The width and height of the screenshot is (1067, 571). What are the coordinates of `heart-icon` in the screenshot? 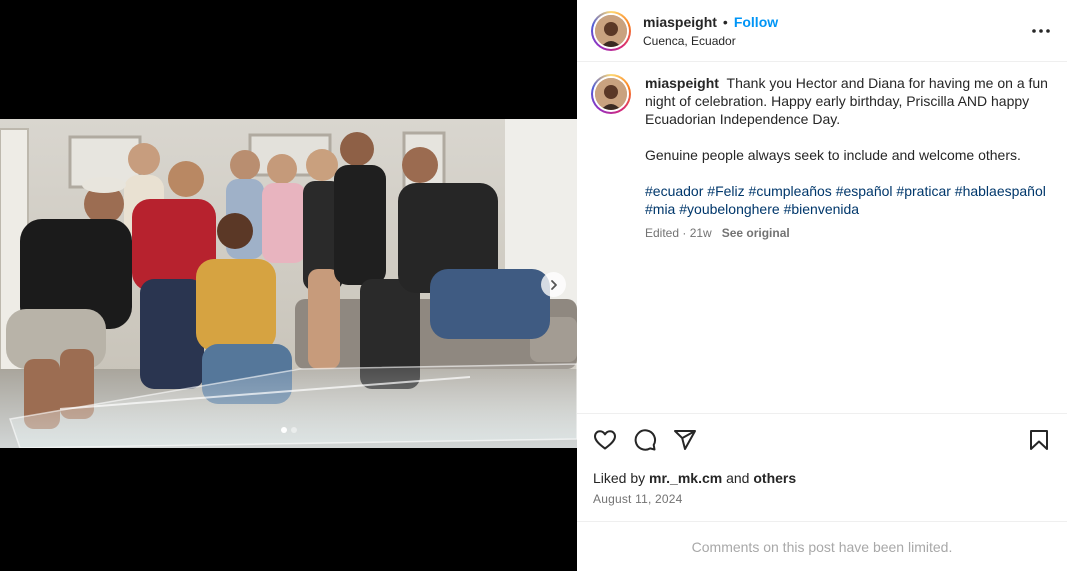 It's located at (605, 440).